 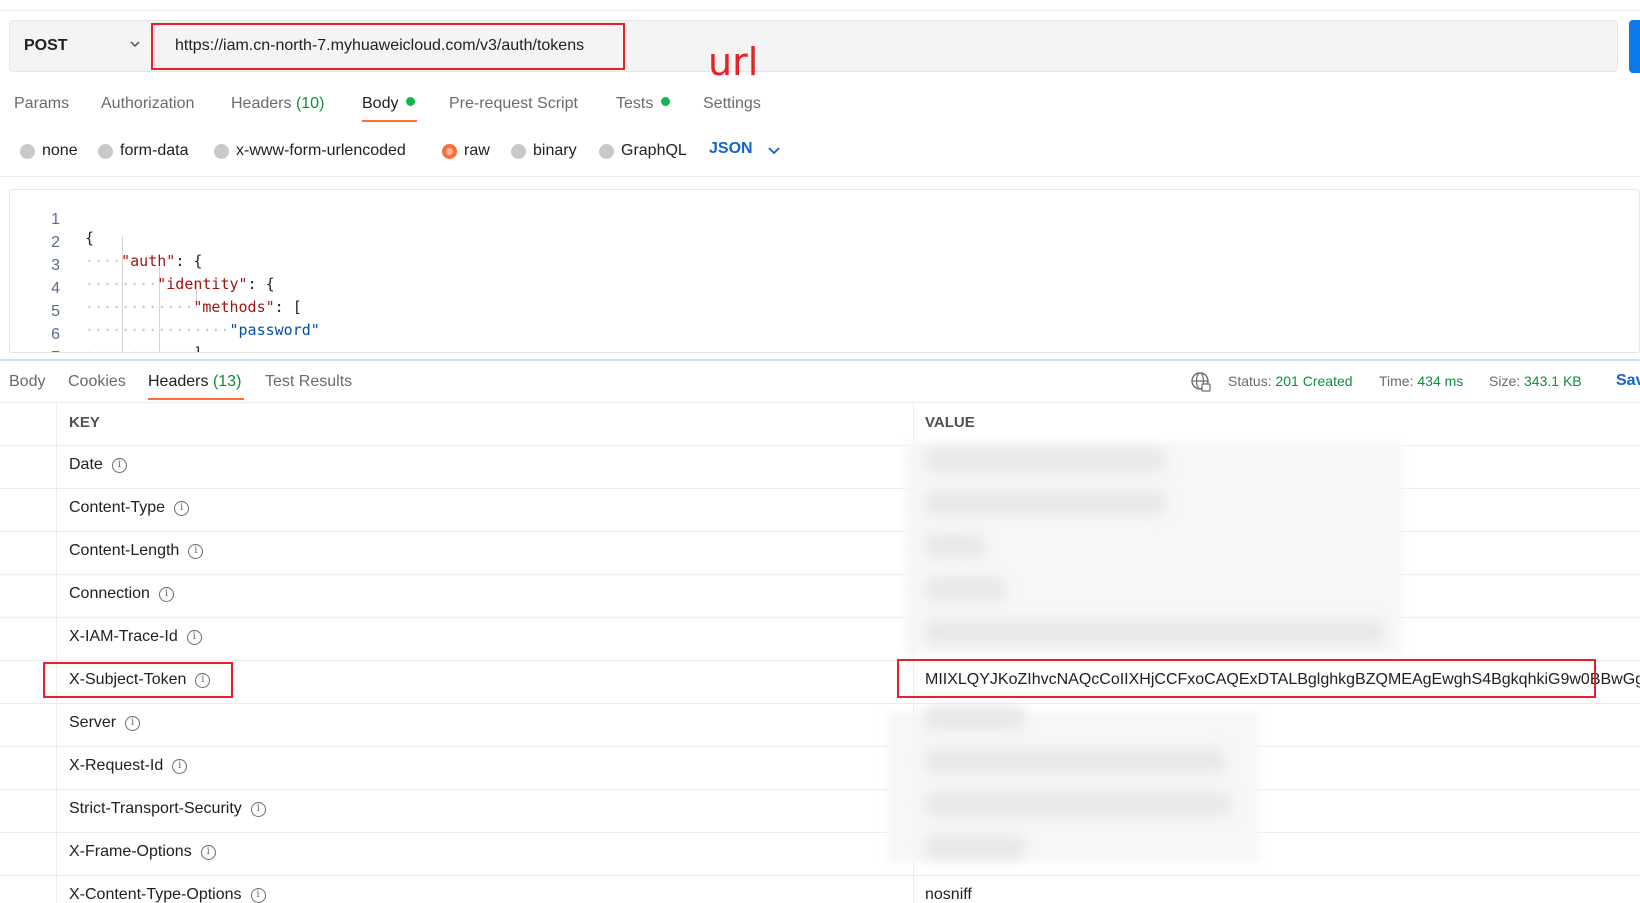 I want to click on tab-settings: Settings, so click(x=732, y=104).